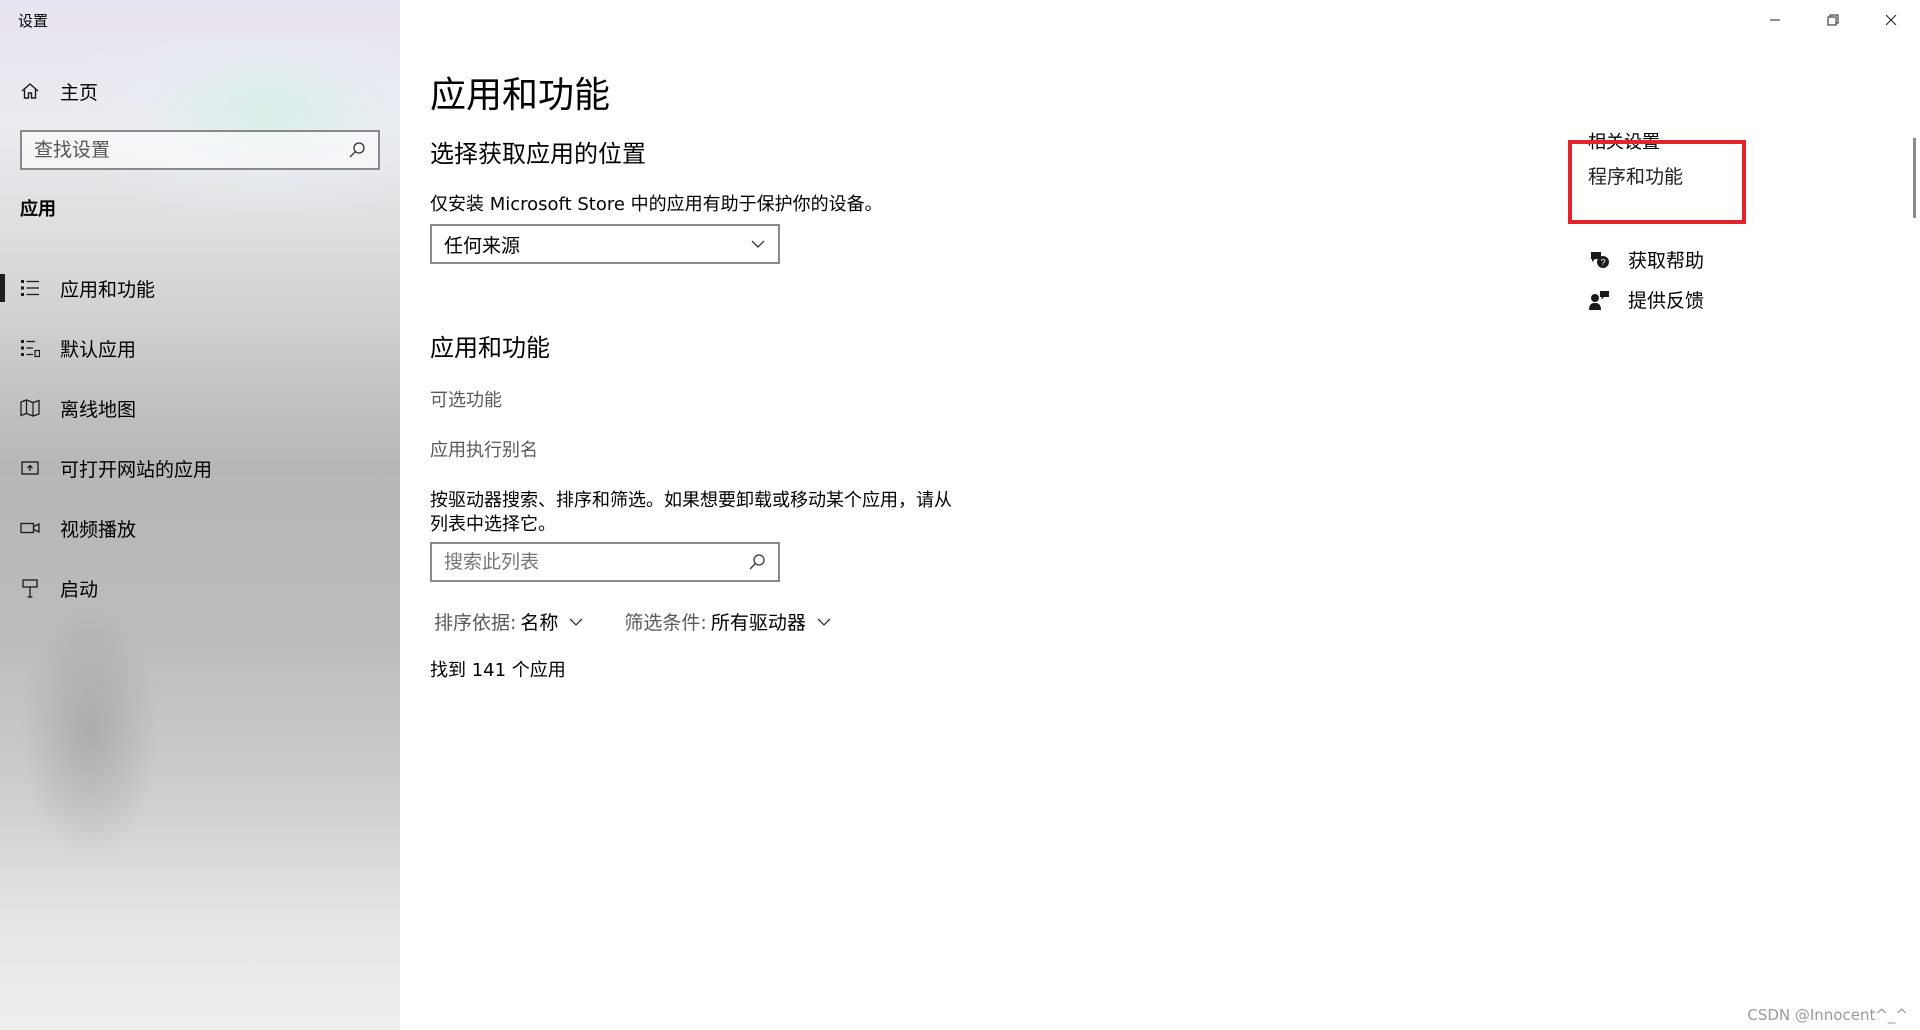  What do you see at coordinates (98, 409) in the screenshot?
I see `sidebar-item-label: 离线地图` at bounding box center [98, 409].